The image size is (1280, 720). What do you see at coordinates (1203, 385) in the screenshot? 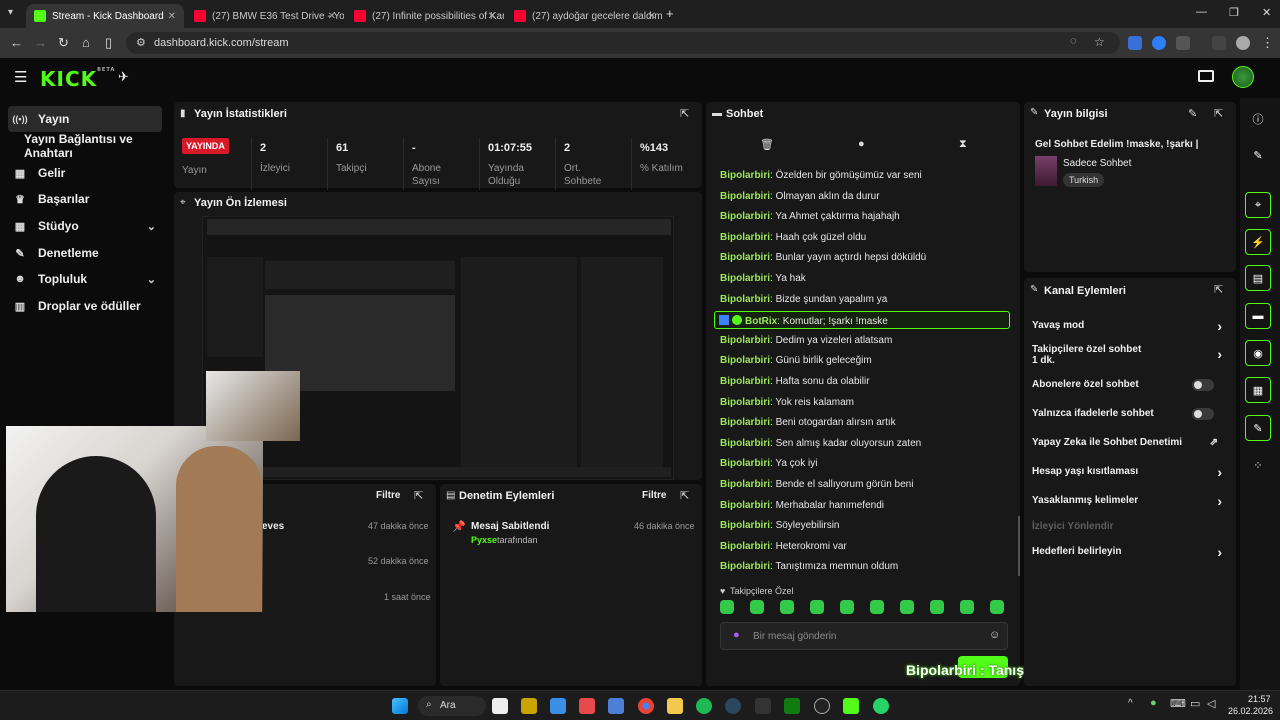
I see `subscribers-only-toggle` at bounding box center [1203, 385].